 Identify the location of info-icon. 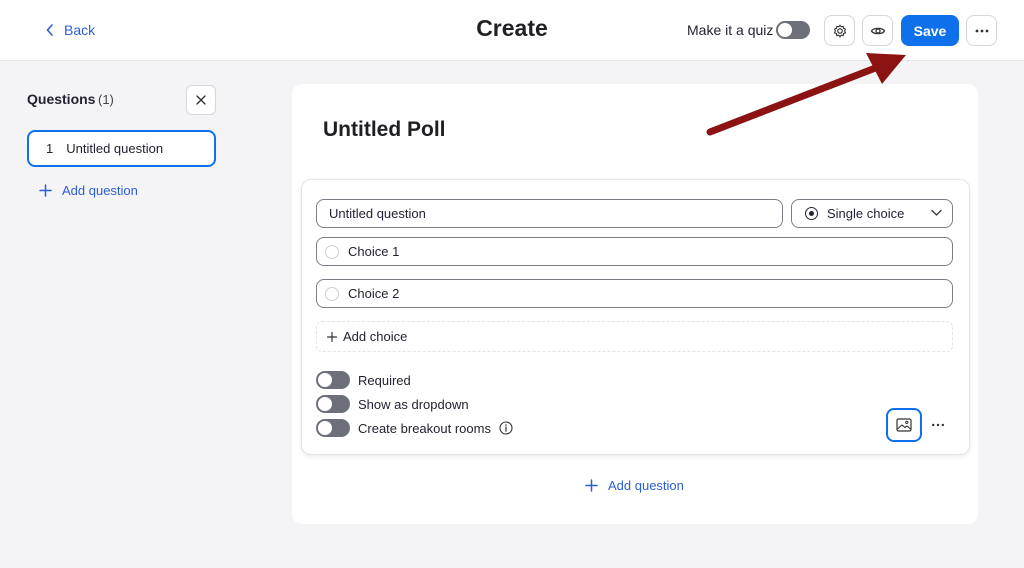
(506, 428).